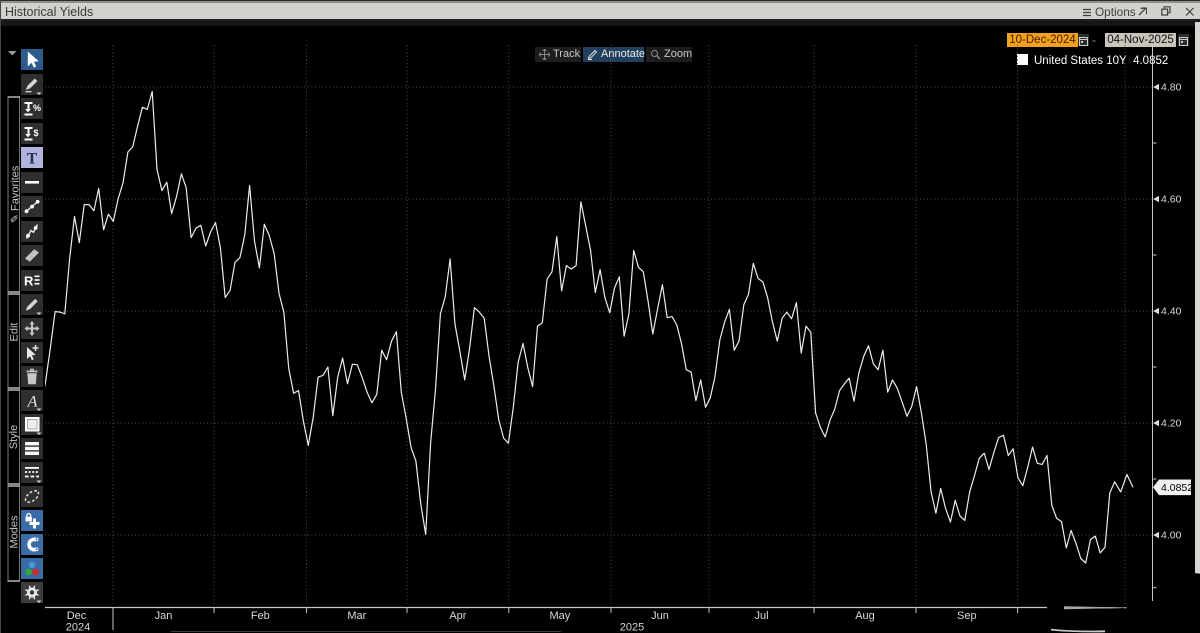 The image size is (1200, 633). What do you see at coordinates (78, 627) in the screenshot?
I see `svg-text: 2024` at bounding box center [78, 627].